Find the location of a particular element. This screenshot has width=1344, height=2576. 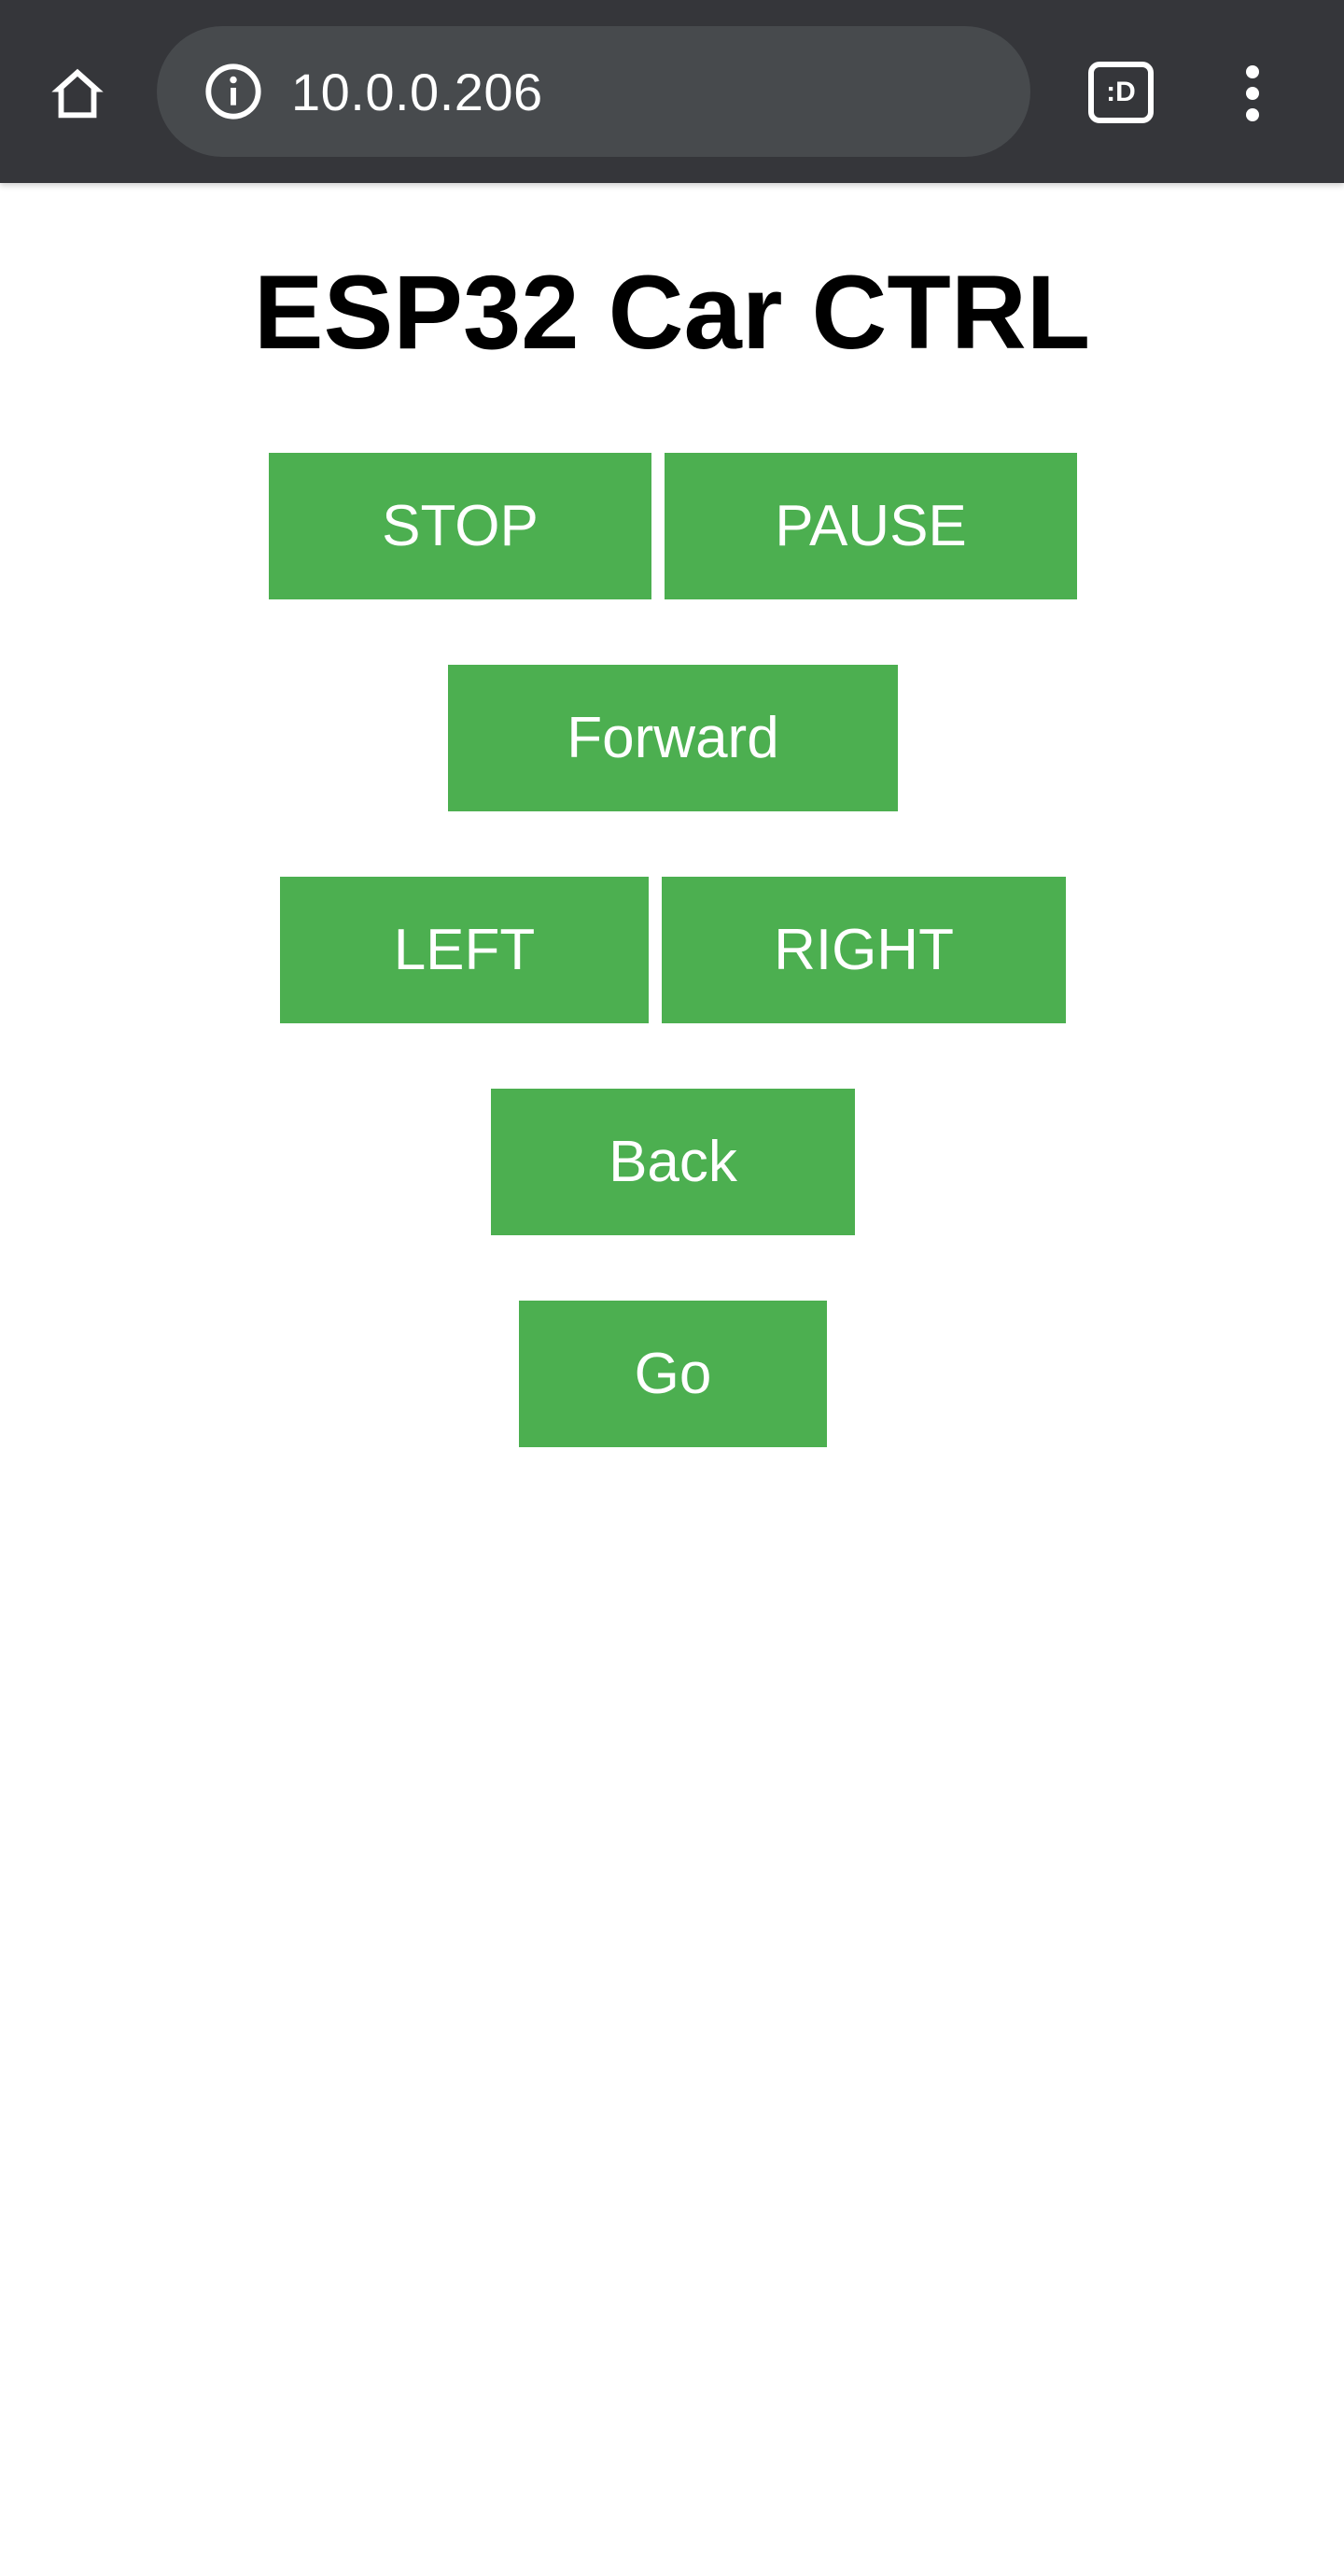

home-button is located at coordinates (77, 93).